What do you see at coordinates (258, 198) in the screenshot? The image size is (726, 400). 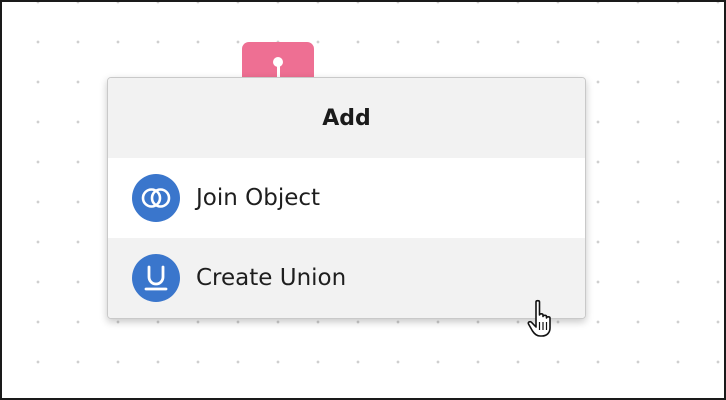 I see `menu-item-label: Join Object` at bounding box center [258, 198].